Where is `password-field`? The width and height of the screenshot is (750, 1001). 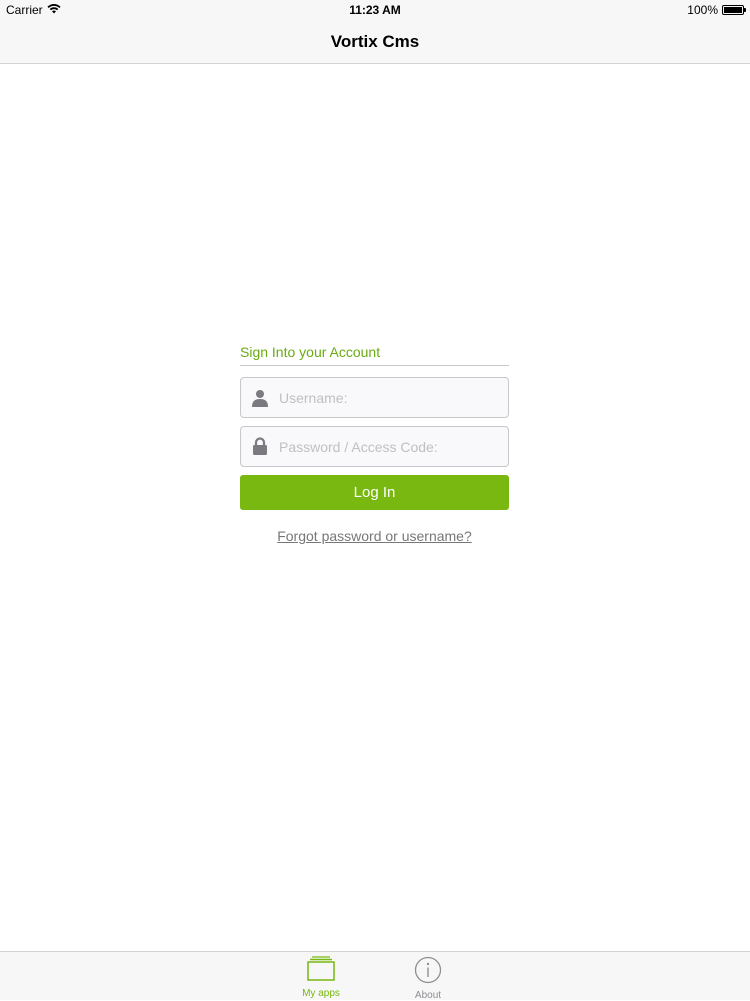 password-field is located at coordinates (374, 446).